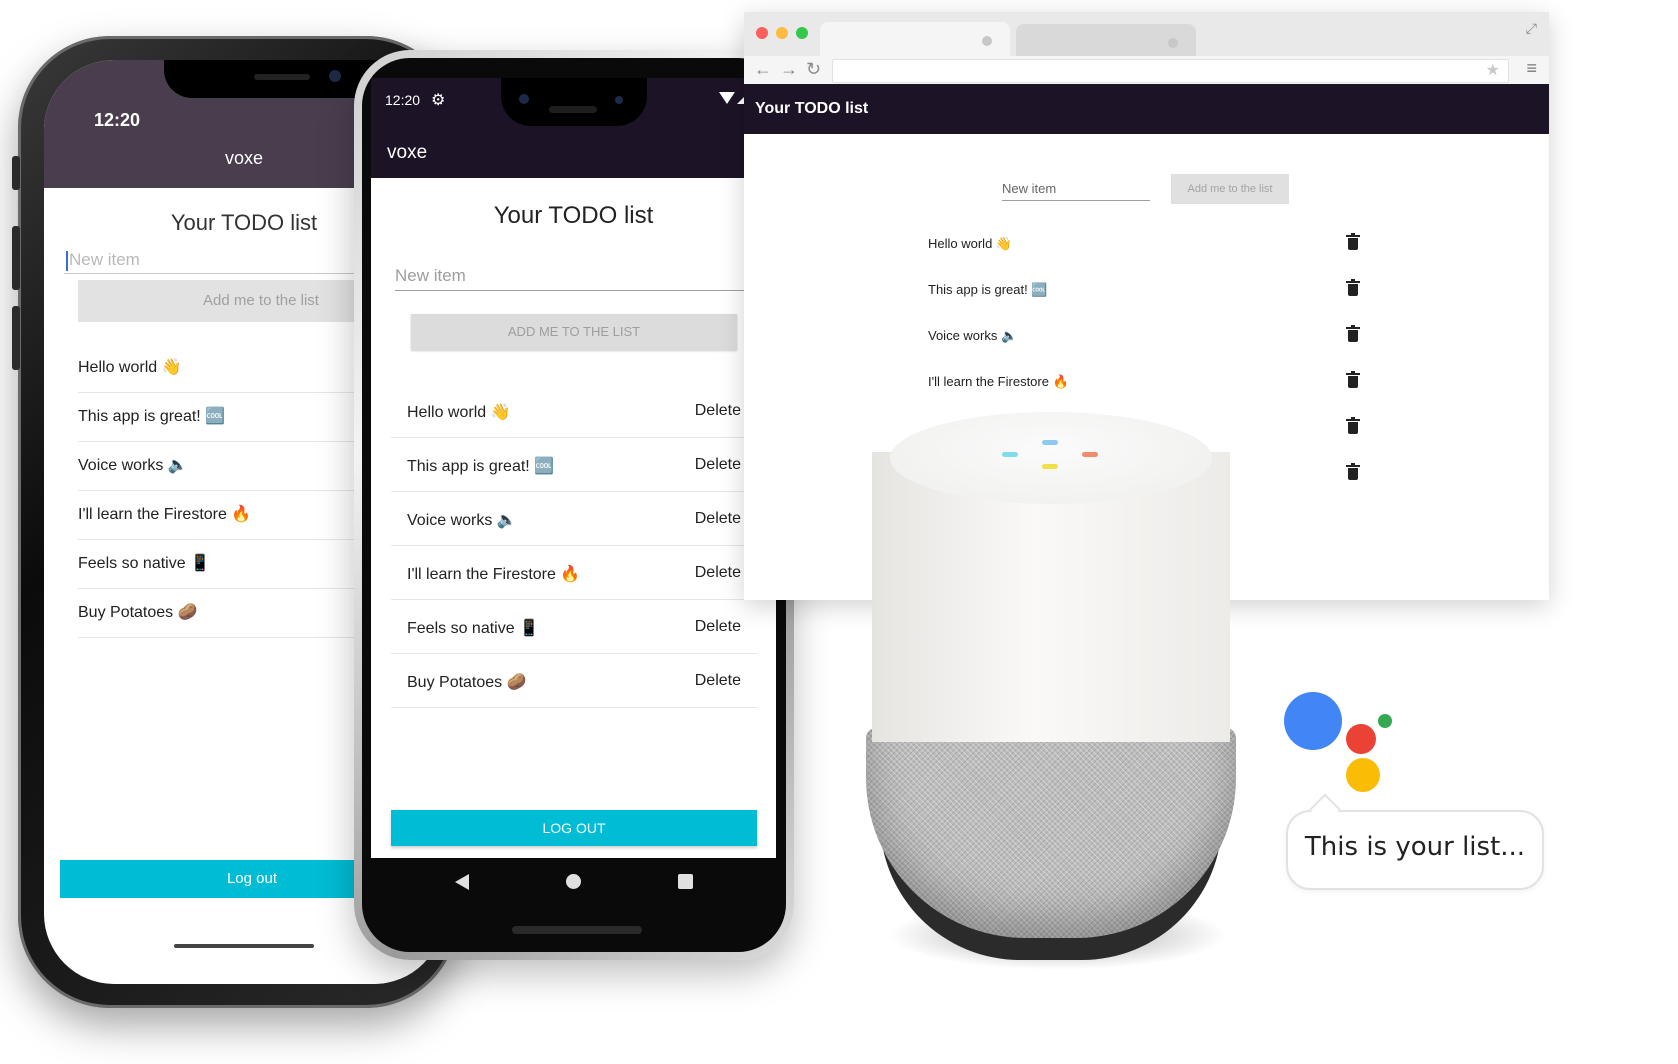  I want to click on speaker-top, so click(1051, 458).